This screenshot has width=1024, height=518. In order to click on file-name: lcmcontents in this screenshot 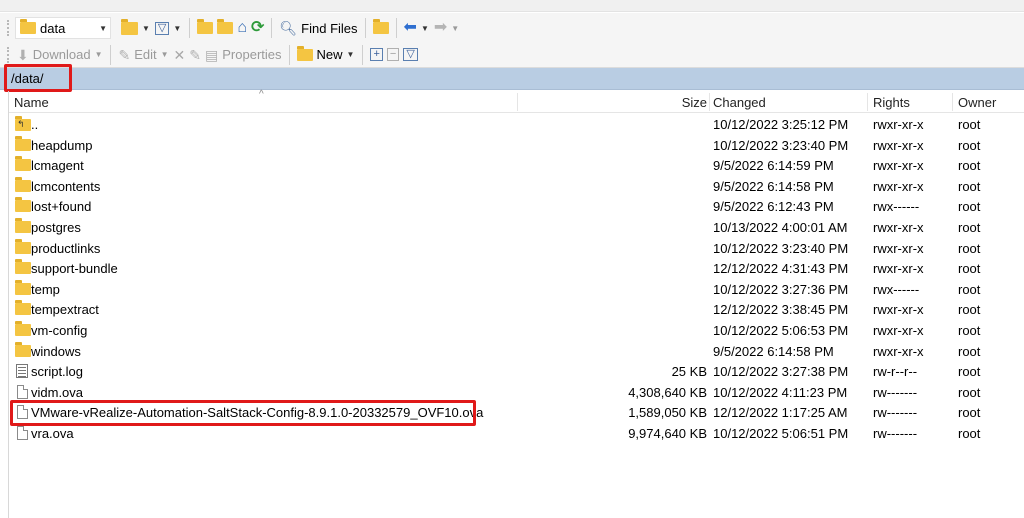, I will do `click(66, 186)`.